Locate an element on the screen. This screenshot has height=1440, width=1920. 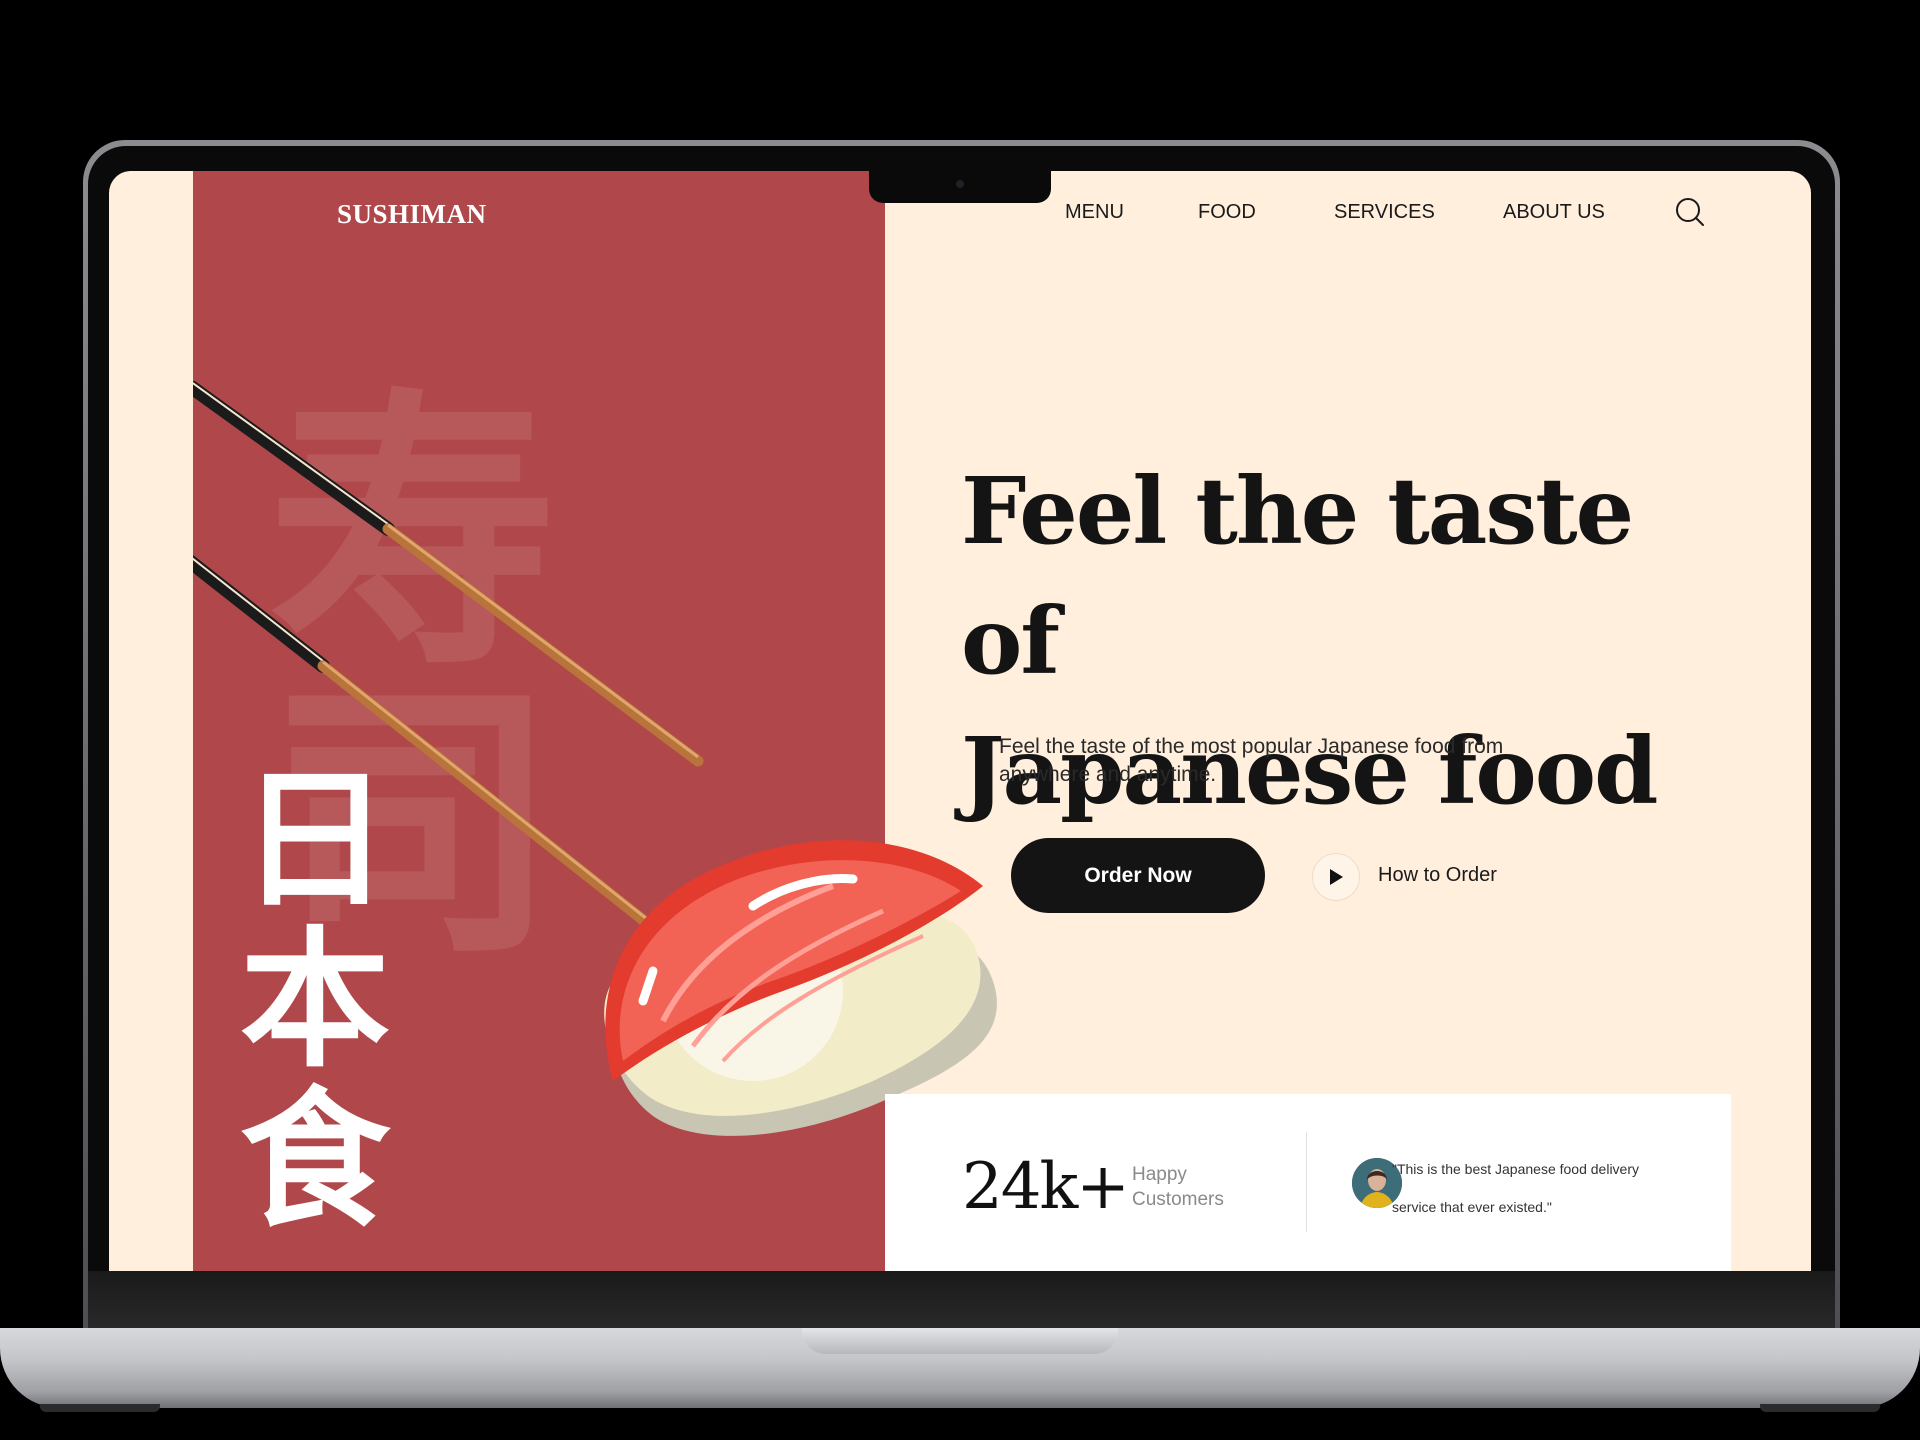
camera-dot is located at coordinates (960, 184).